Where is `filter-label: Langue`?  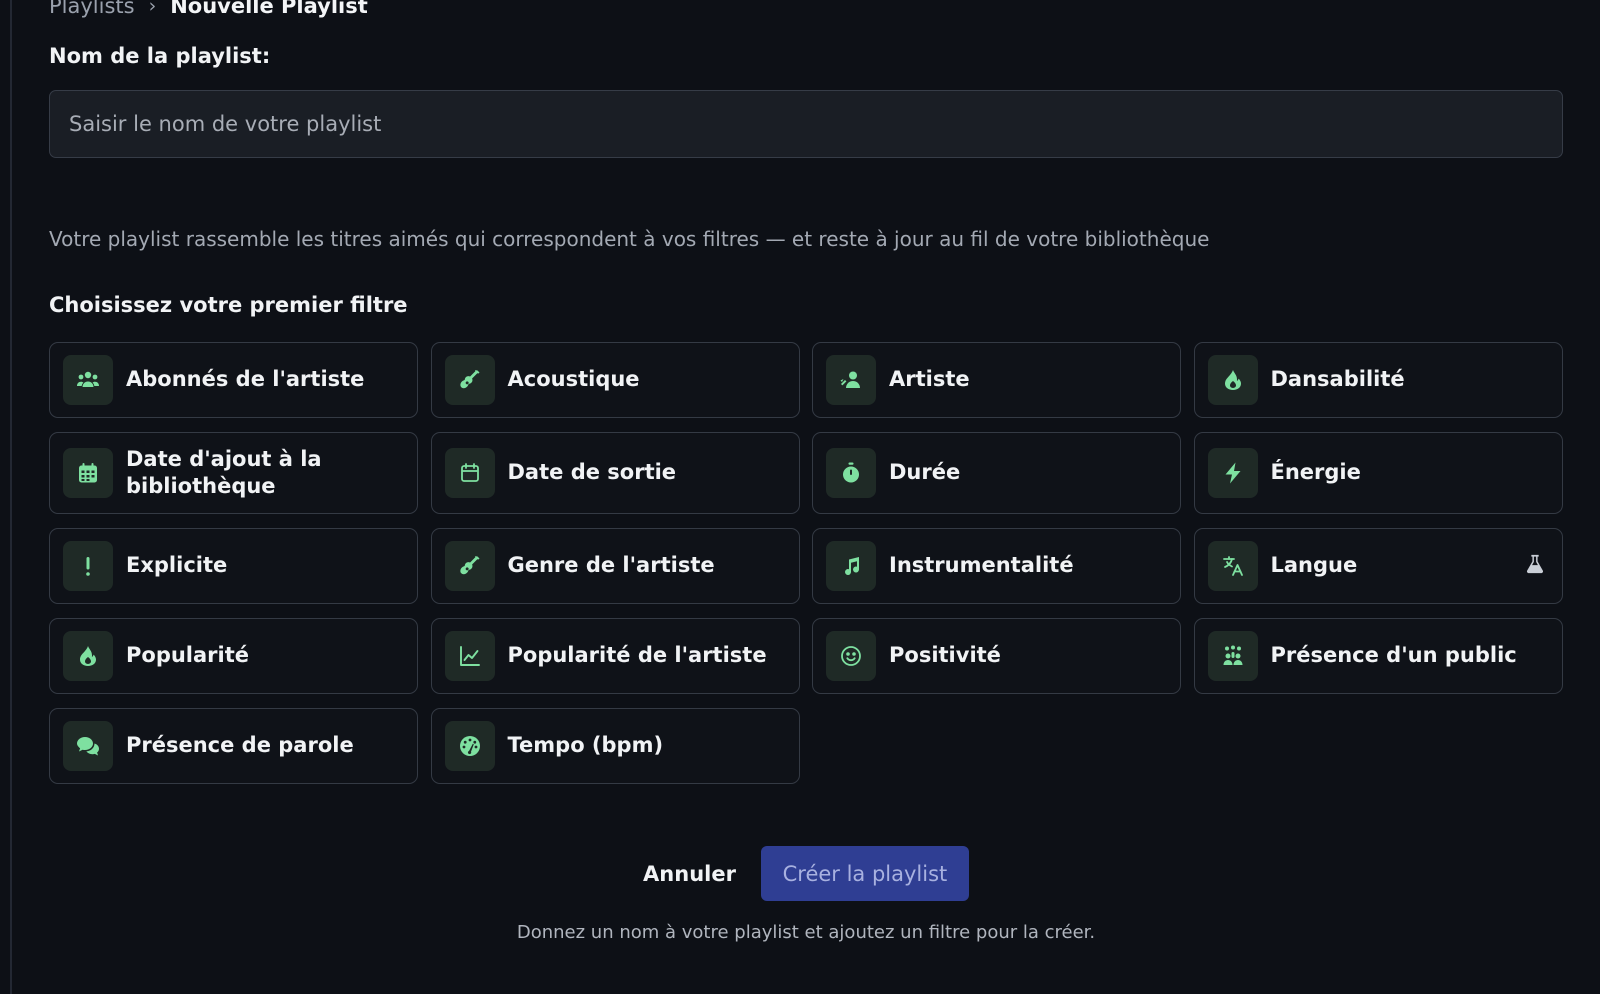 filter-label: Langue is located at coordinates (1314, 565).